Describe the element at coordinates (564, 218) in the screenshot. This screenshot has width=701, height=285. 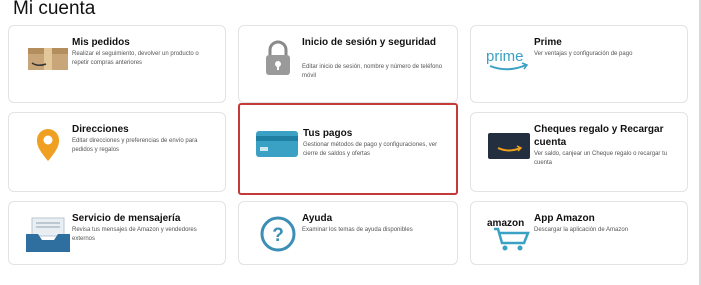
I see `card-title: App Amazon` at that location.